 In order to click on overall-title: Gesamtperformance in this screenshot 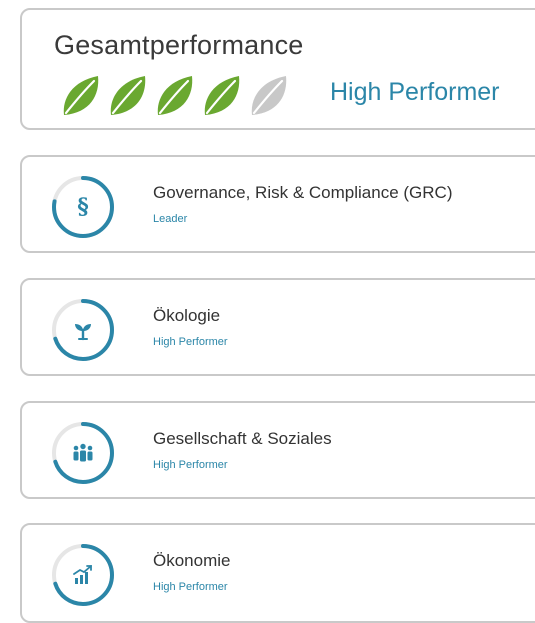, I will do `click(179, 45)`.